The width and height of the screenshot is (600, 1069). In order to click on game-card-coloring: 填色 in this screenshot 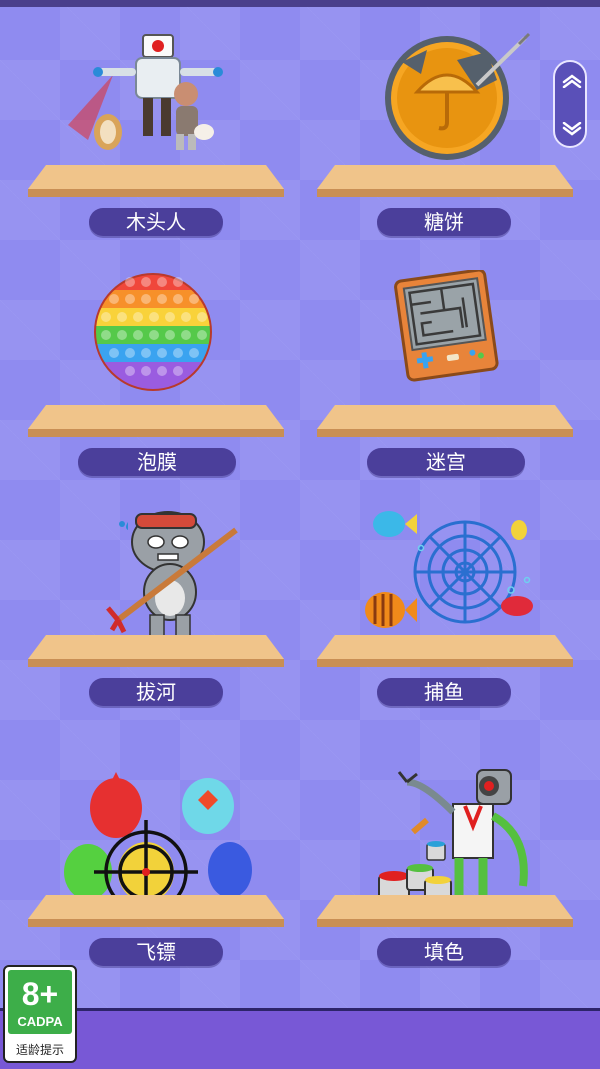, I will do `click(447, 867)`.